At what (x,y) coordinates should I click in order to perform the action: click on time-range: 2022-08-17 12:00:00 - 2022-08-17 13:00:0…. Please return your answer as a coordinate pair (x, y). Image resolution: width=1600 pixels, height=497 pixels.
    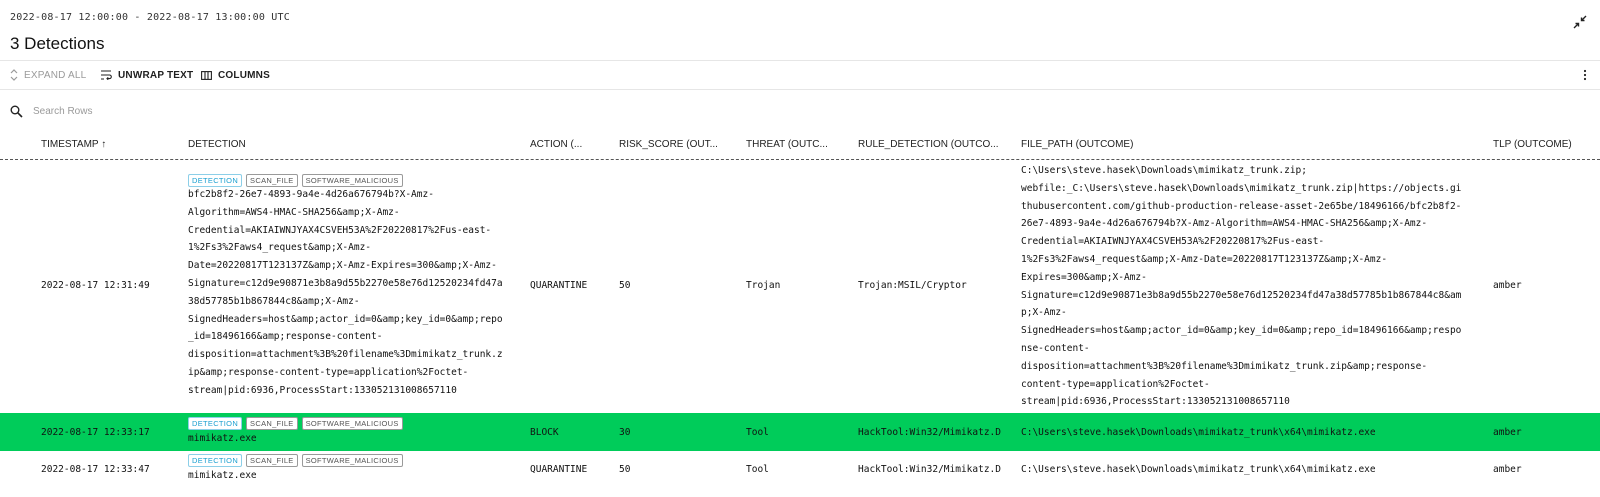
    Looking at the image, I should click on (150, 17).